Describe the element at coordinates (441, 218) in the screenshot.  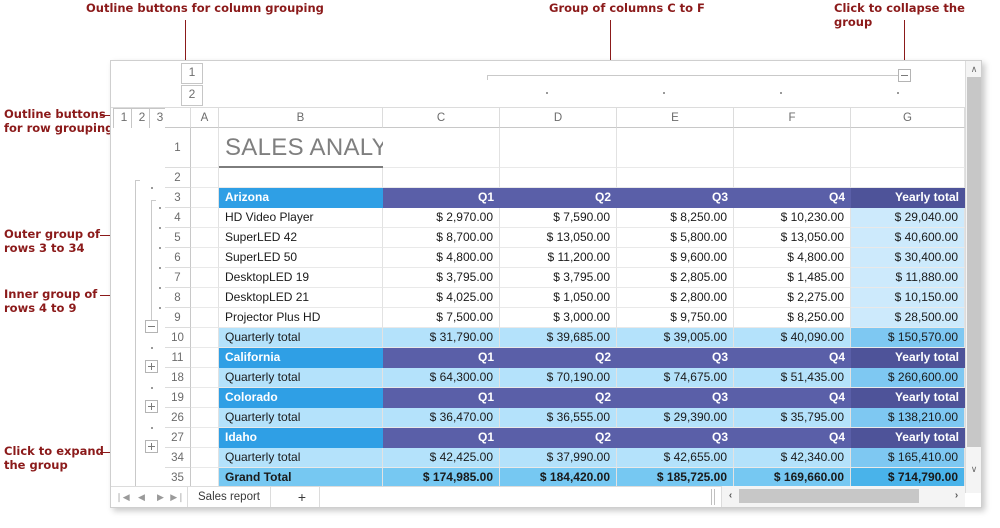
I see `cell-C4: $ 2,970.00` at that location.